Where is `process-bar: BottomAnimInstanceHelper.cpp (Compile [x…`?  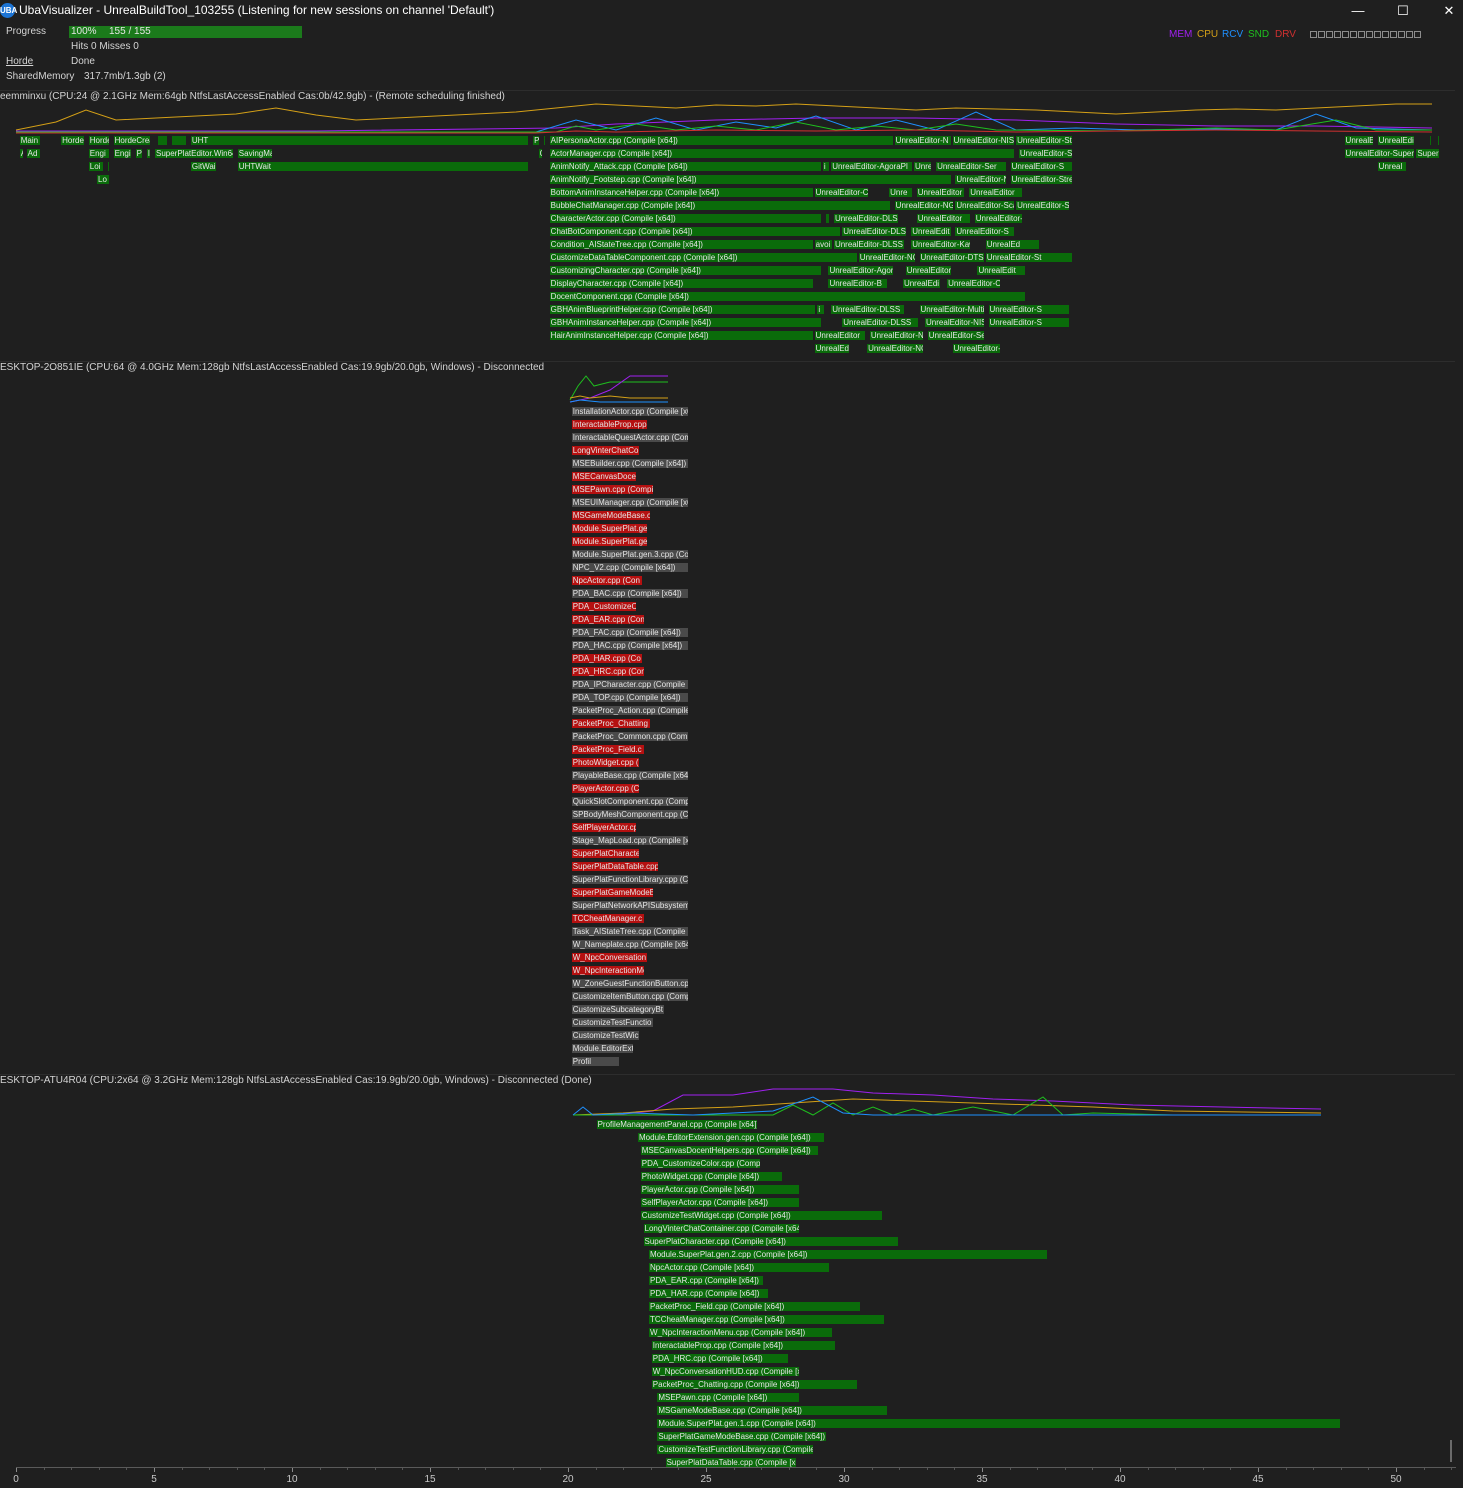
process-bar: BottomAnimInstanceHelper.cpp (Compile [x… is located at coordinates (681, 192).